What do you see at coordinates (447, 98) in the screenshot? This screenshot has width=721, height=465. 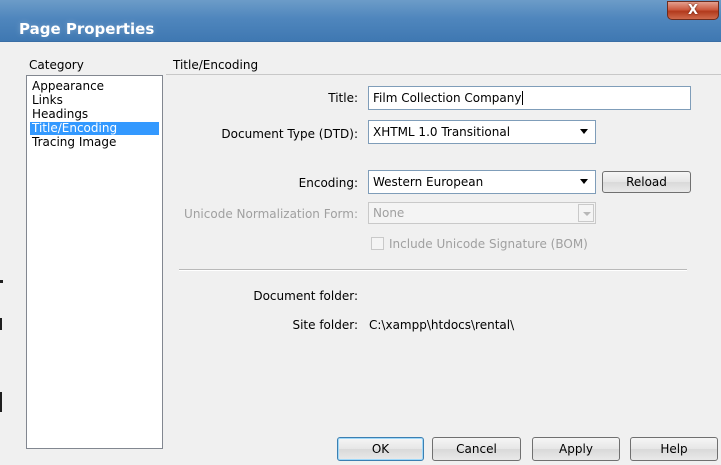 I see `title-input-value: Film Collection Company` at bounding box center [447, 98].